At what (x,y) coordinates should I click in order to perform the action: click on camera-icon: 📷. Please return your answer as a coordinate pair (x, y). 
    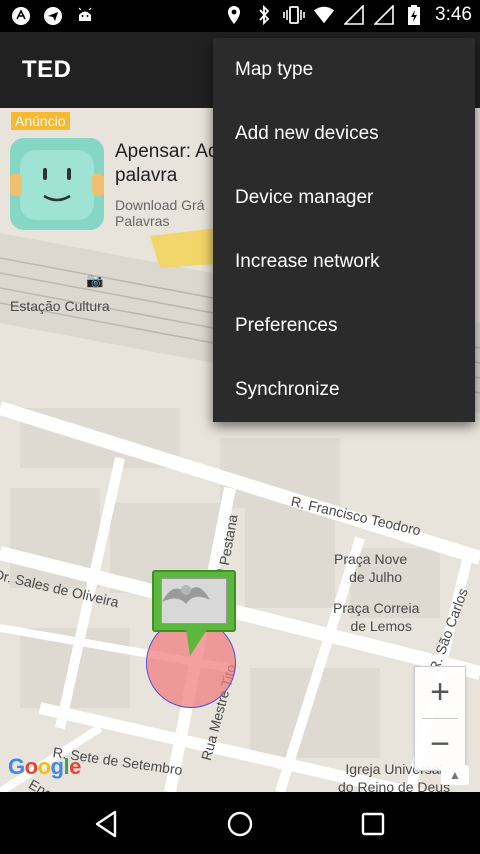
    Looking at the image, I should click on (95, 280).